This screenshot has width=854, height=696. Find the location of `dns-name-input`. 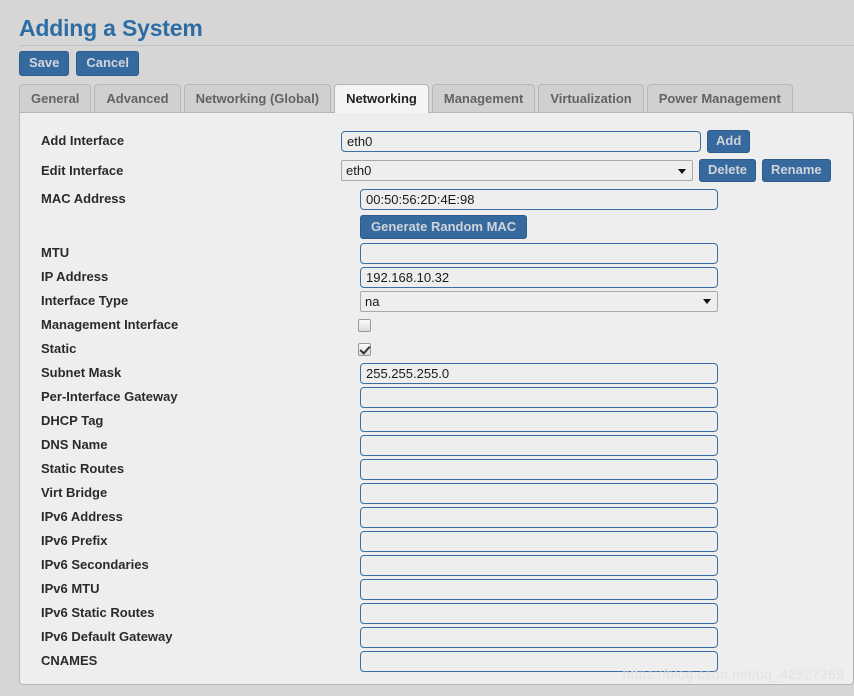

dns-name-input is located at coordinates (539, 445).